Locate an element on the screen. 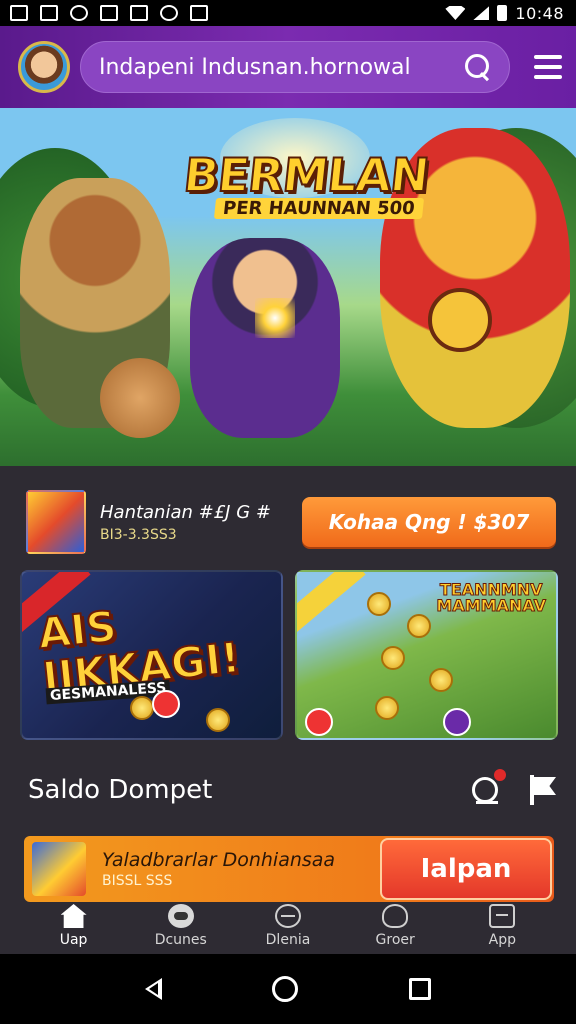 This screenshot has width=576, height=1024. nav-item-games: Dcunes is located at coordinates (181, 926).